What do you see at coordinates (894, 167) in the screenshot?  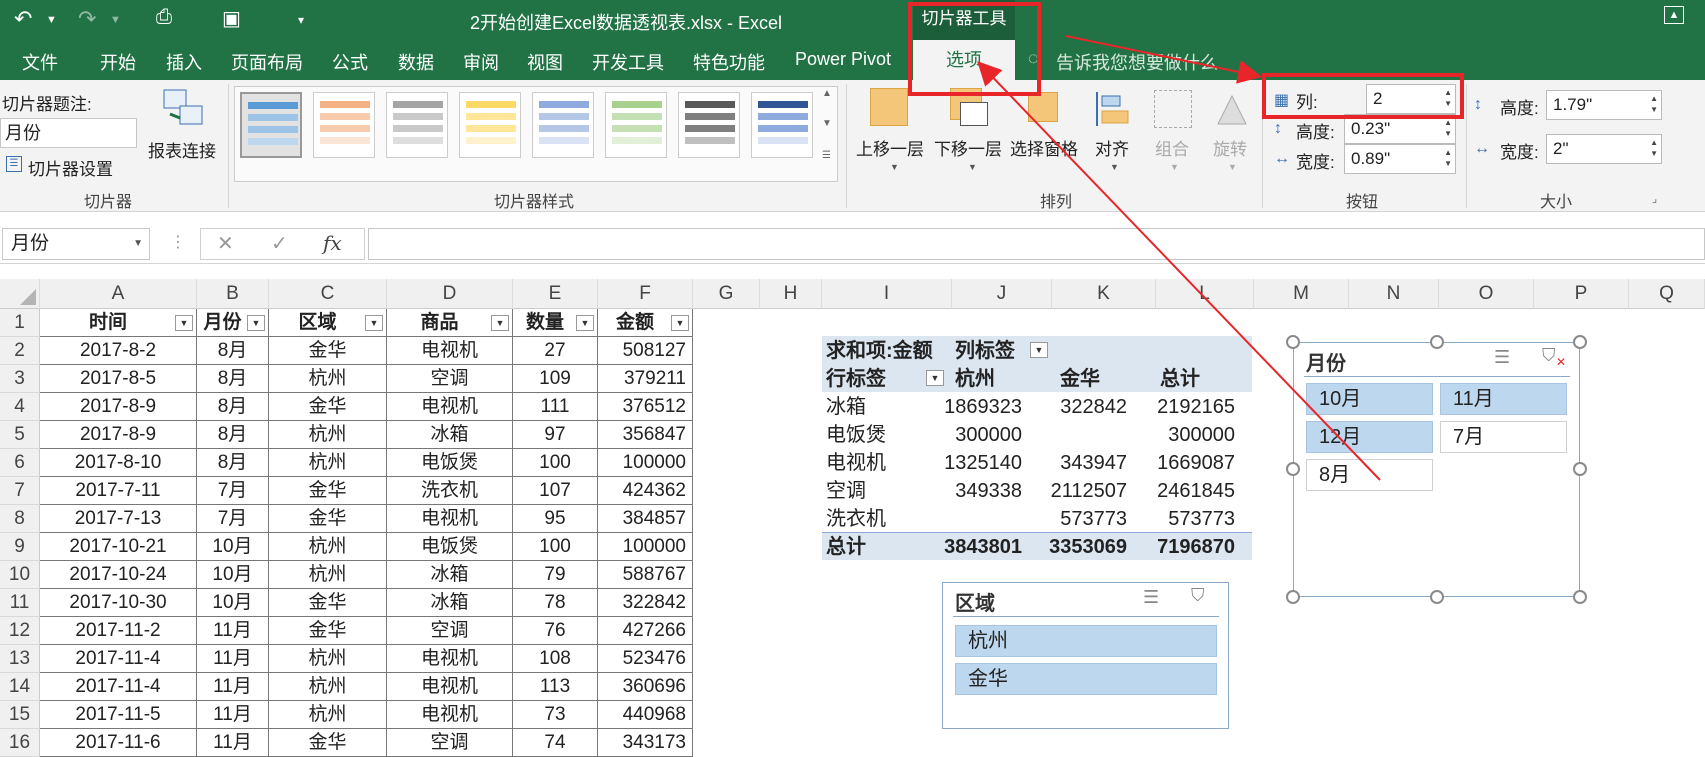 I see `bring-forward-dropdown-icon: ▼` at bounding box center [894, 167].